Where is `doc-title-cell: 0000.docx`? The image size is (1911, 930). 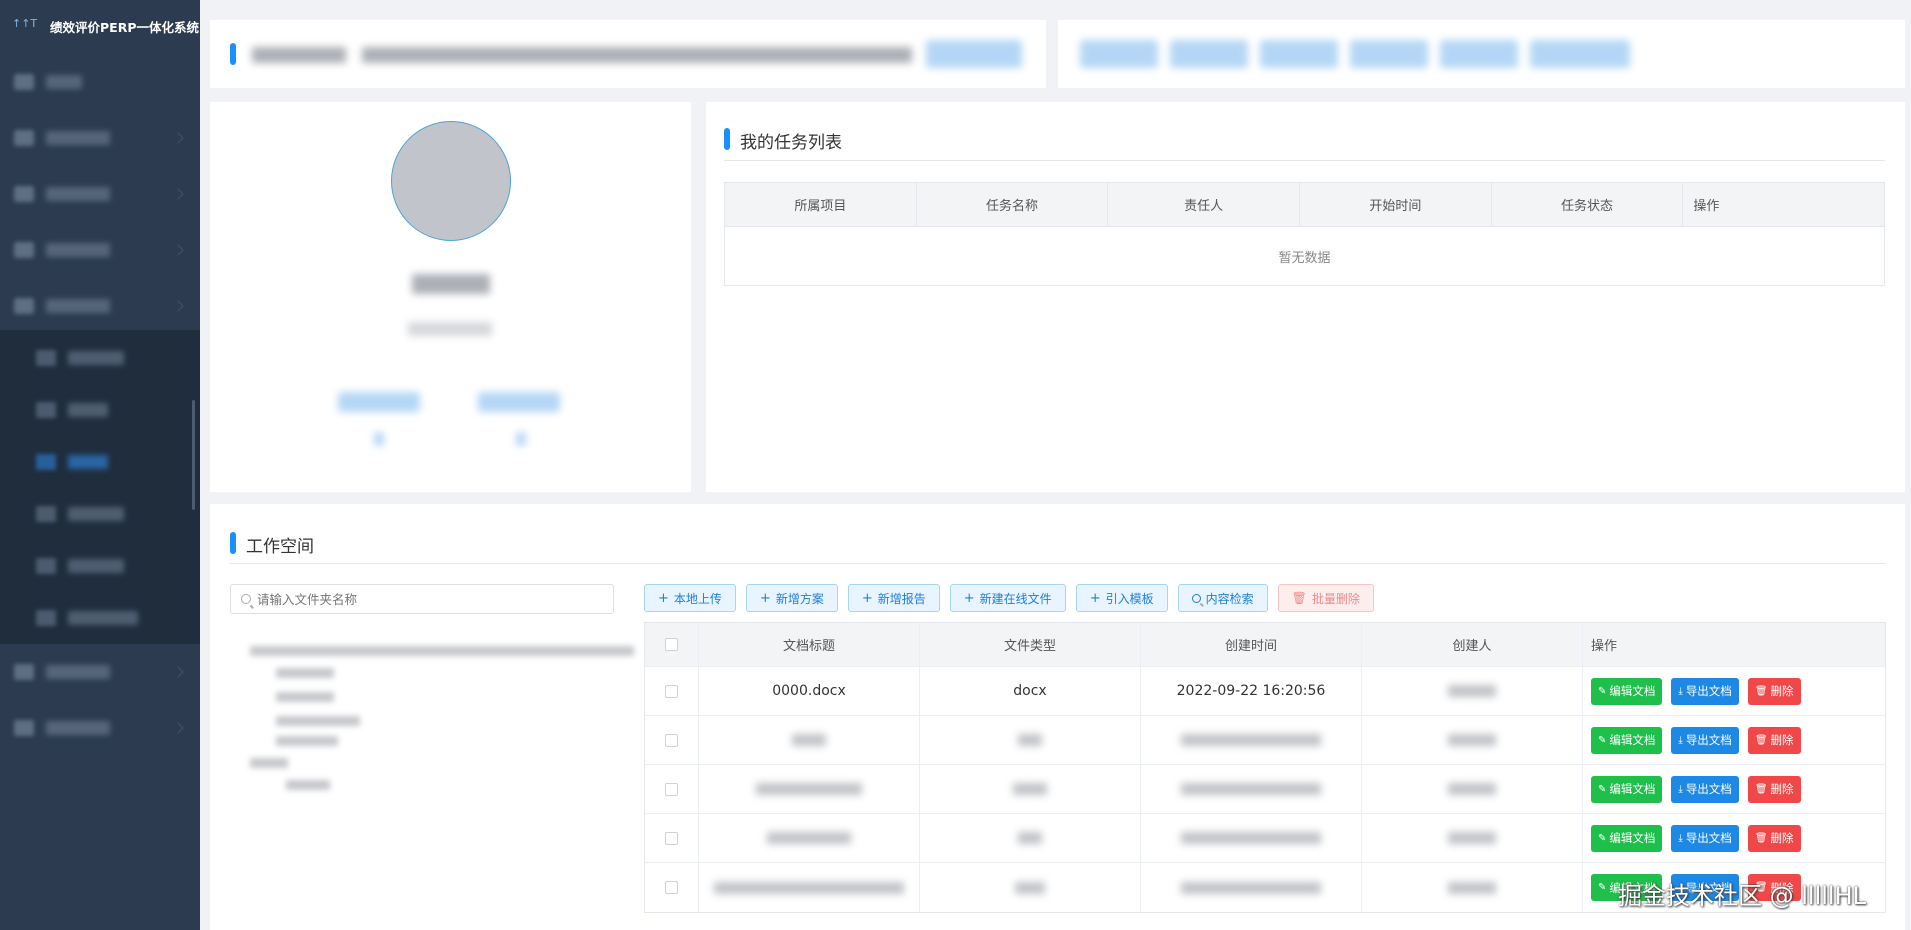
doc-title-cell: 0000.docx is located at coordinates (809, 691).